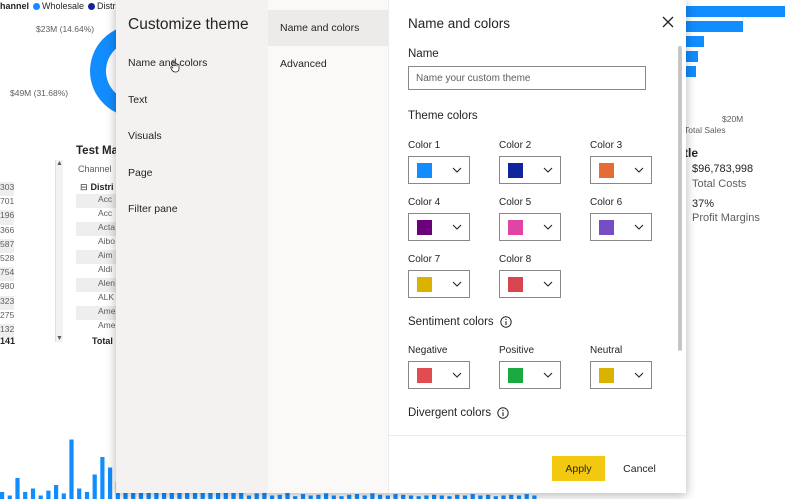  Describe the element at coordinates (639, 170) in the screenshot. I see `chevron-down-icon` at that location.